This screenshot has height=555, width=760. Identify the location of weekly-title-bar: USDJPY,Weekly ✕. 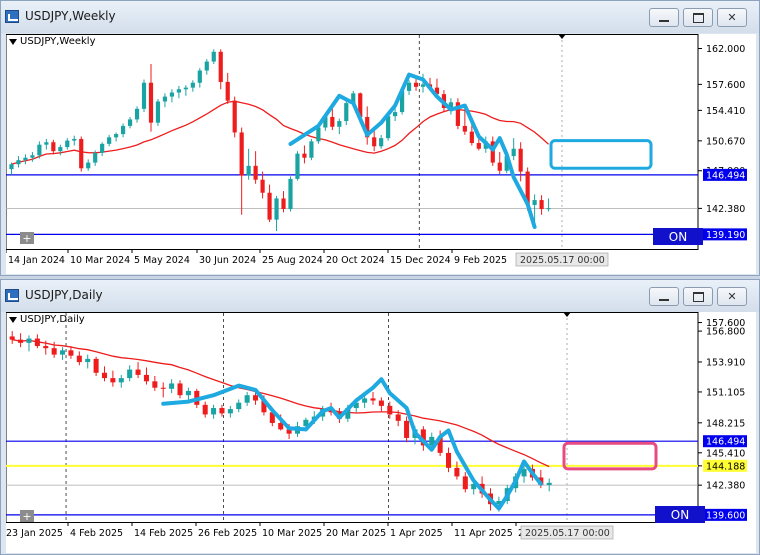
(380, 17).